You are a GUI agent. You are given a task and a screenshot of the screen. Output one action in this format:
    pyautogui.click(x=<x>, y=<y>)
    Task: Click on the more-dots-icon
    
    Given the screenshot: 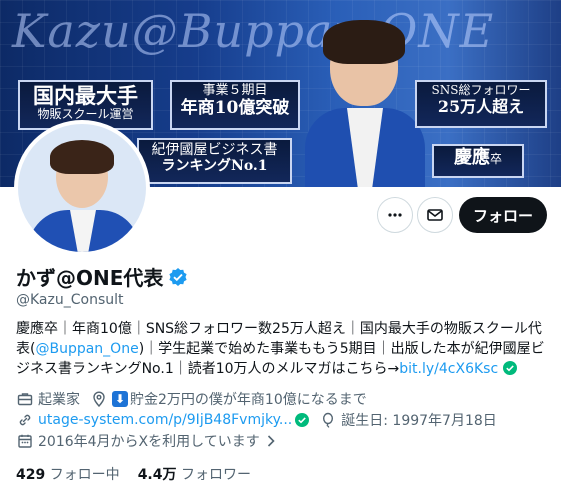 What is the action you would take?
    pyautogui.click(x=395, y=215)
    